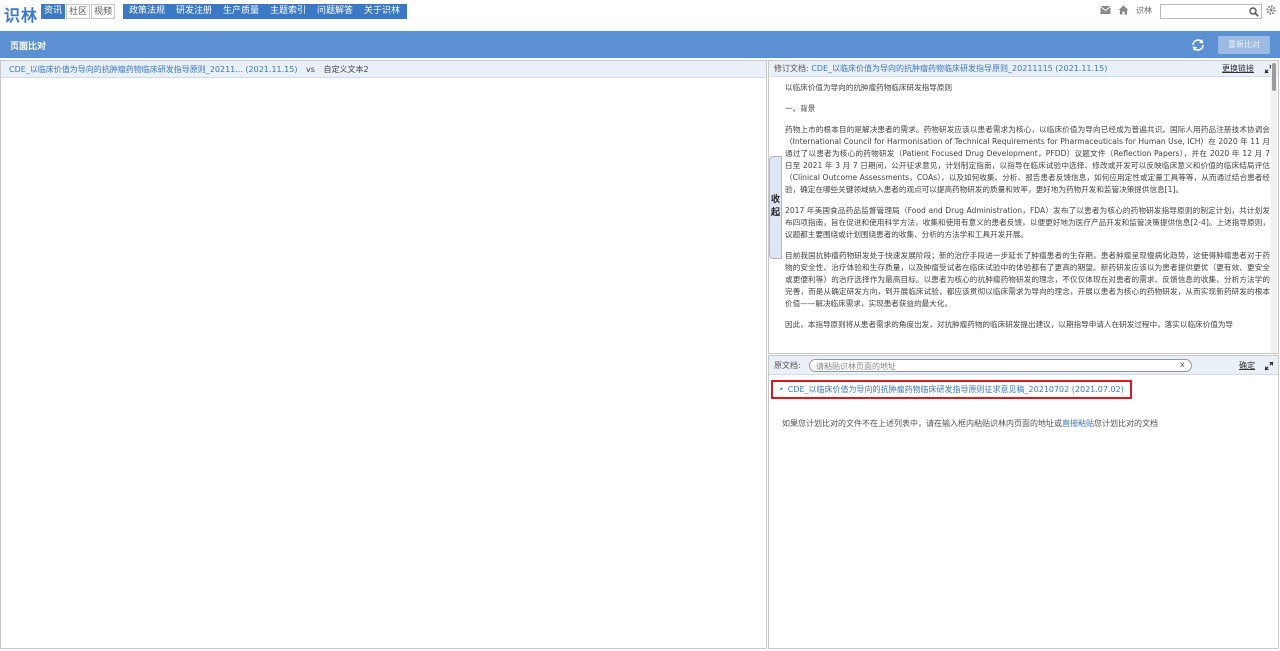  I want to click on url-input, so click(991, 366).